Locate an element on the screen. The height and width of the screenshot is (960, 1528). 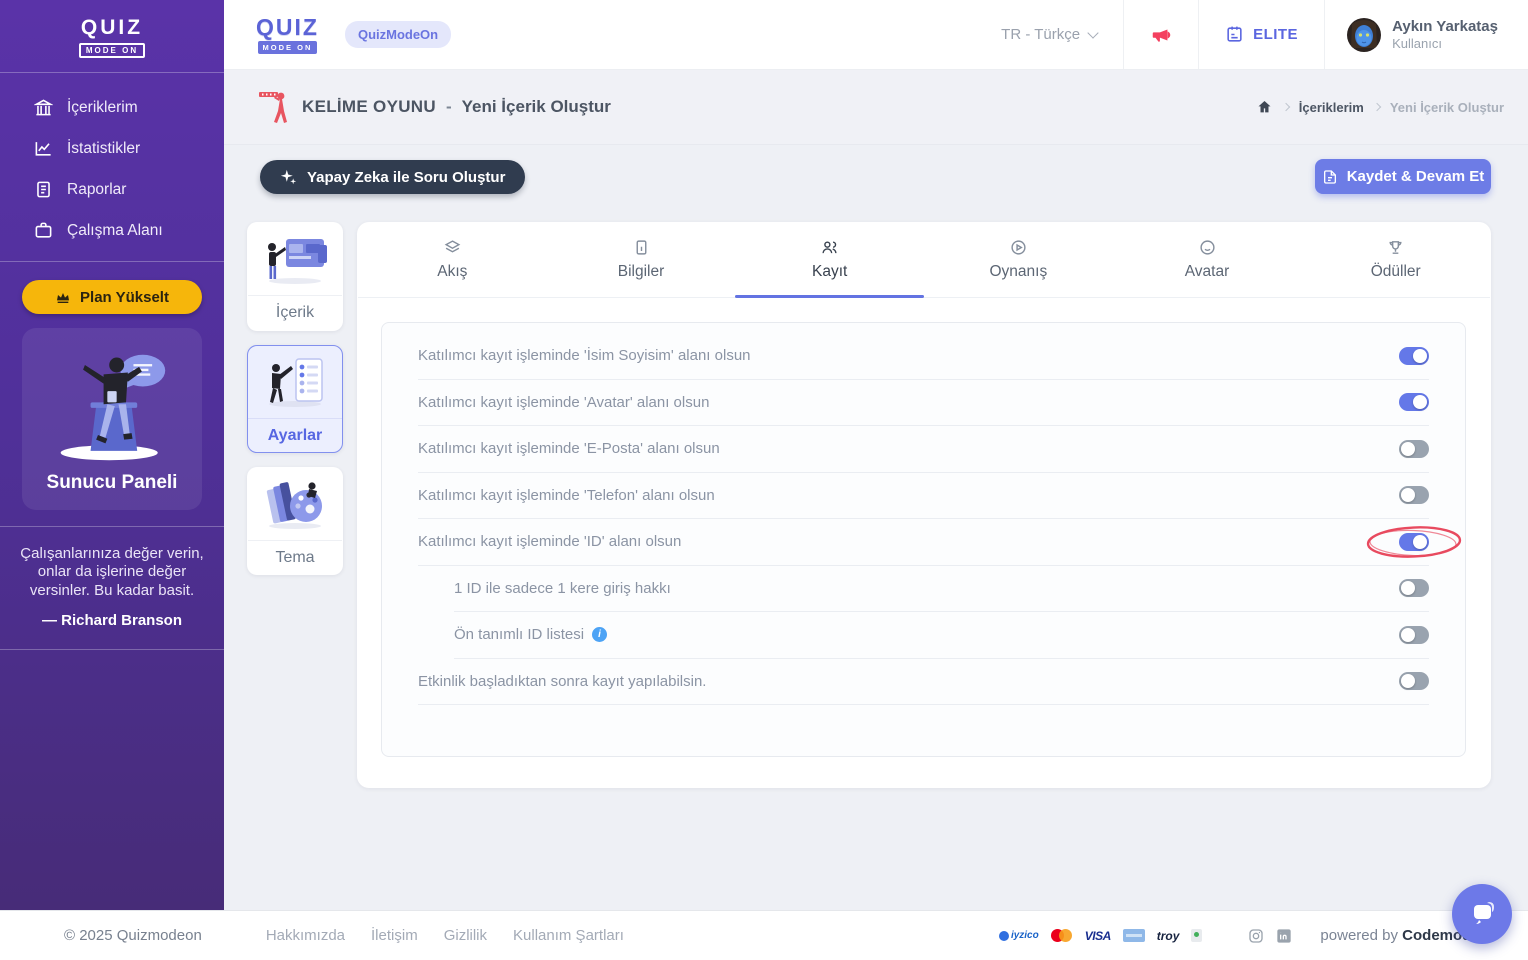
ai-generate-label: Yapay Zeka ile Soru Oluştur is located at coordinates (406, 177).